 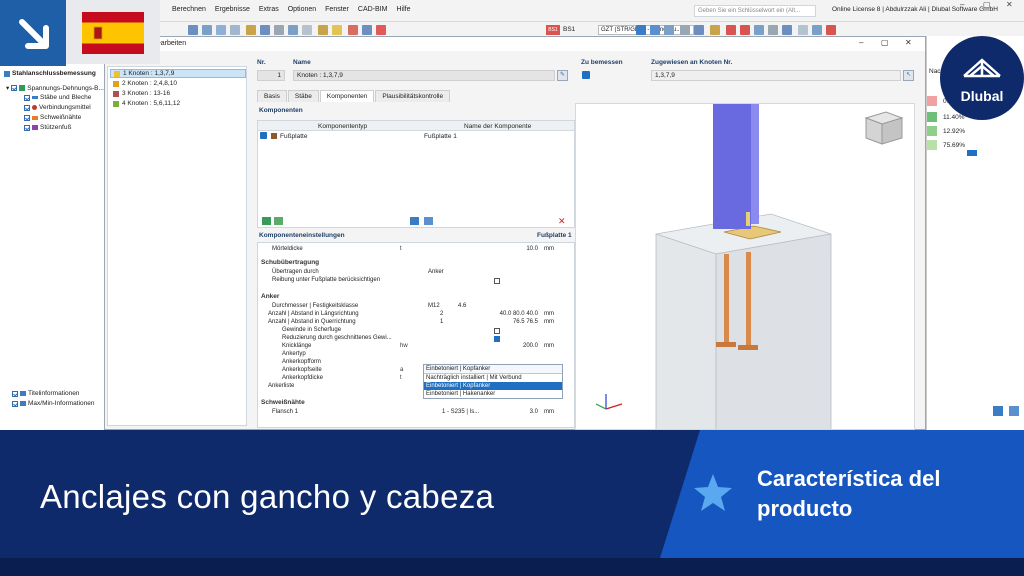 I want to click on tab-plausibility: Plausibilitätskontrolle, so click(x=413, y=96).